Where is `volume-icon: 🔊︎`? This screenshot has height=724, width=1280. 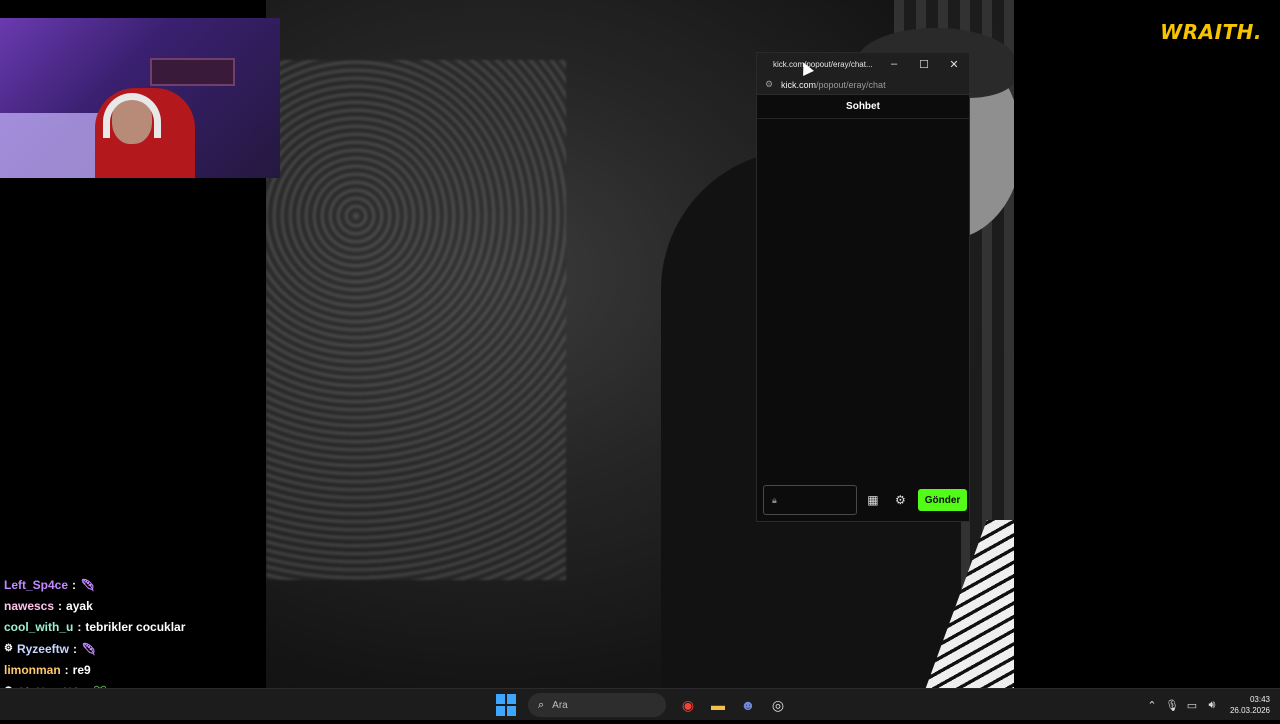
volume-icon: 🔊︎ is located at coordinates (1212, 705).